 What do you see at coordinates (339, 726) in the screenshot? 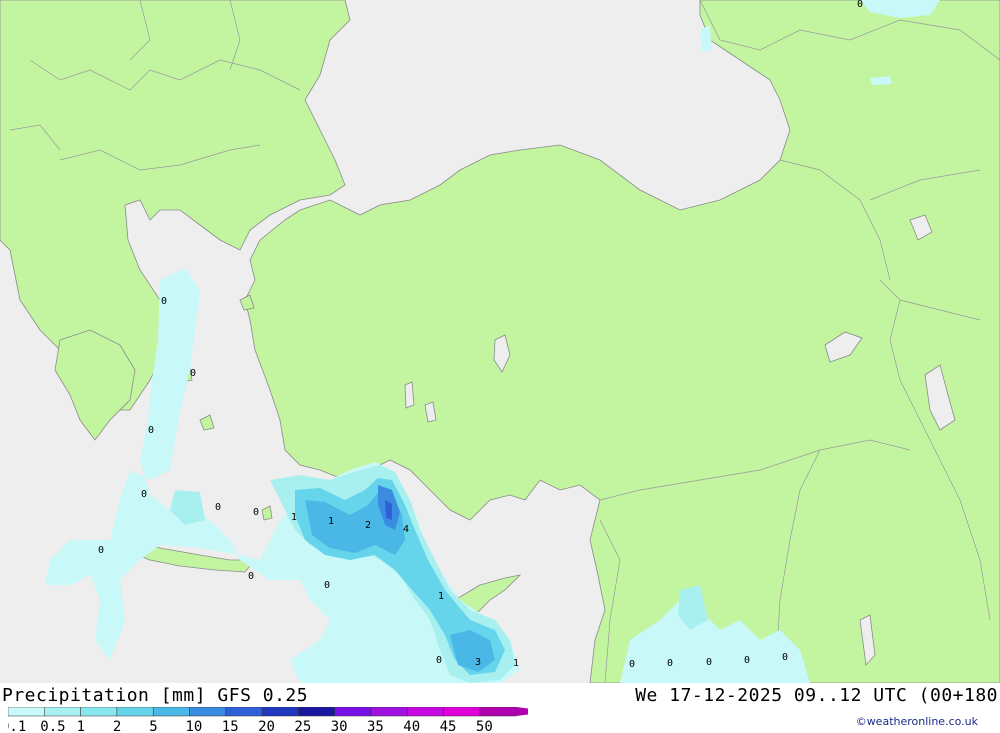
I see `legend-label: 30` at bounding box center [339, 726].